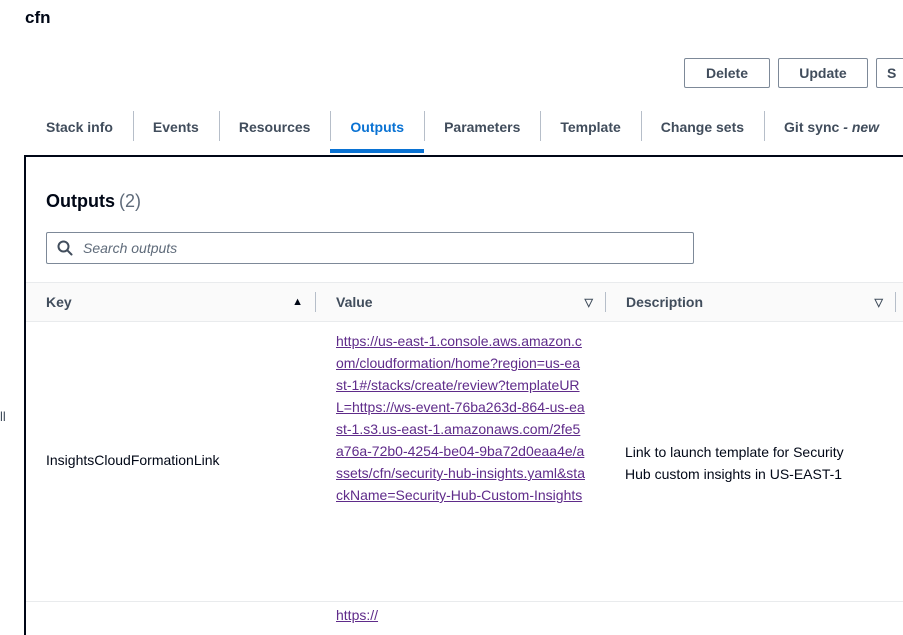 This screenshot has width=903, height=635. What do you see at coordinates (354, 302) in the screenshot?
I see `column-label: Value` at bounding box center [354, 302].